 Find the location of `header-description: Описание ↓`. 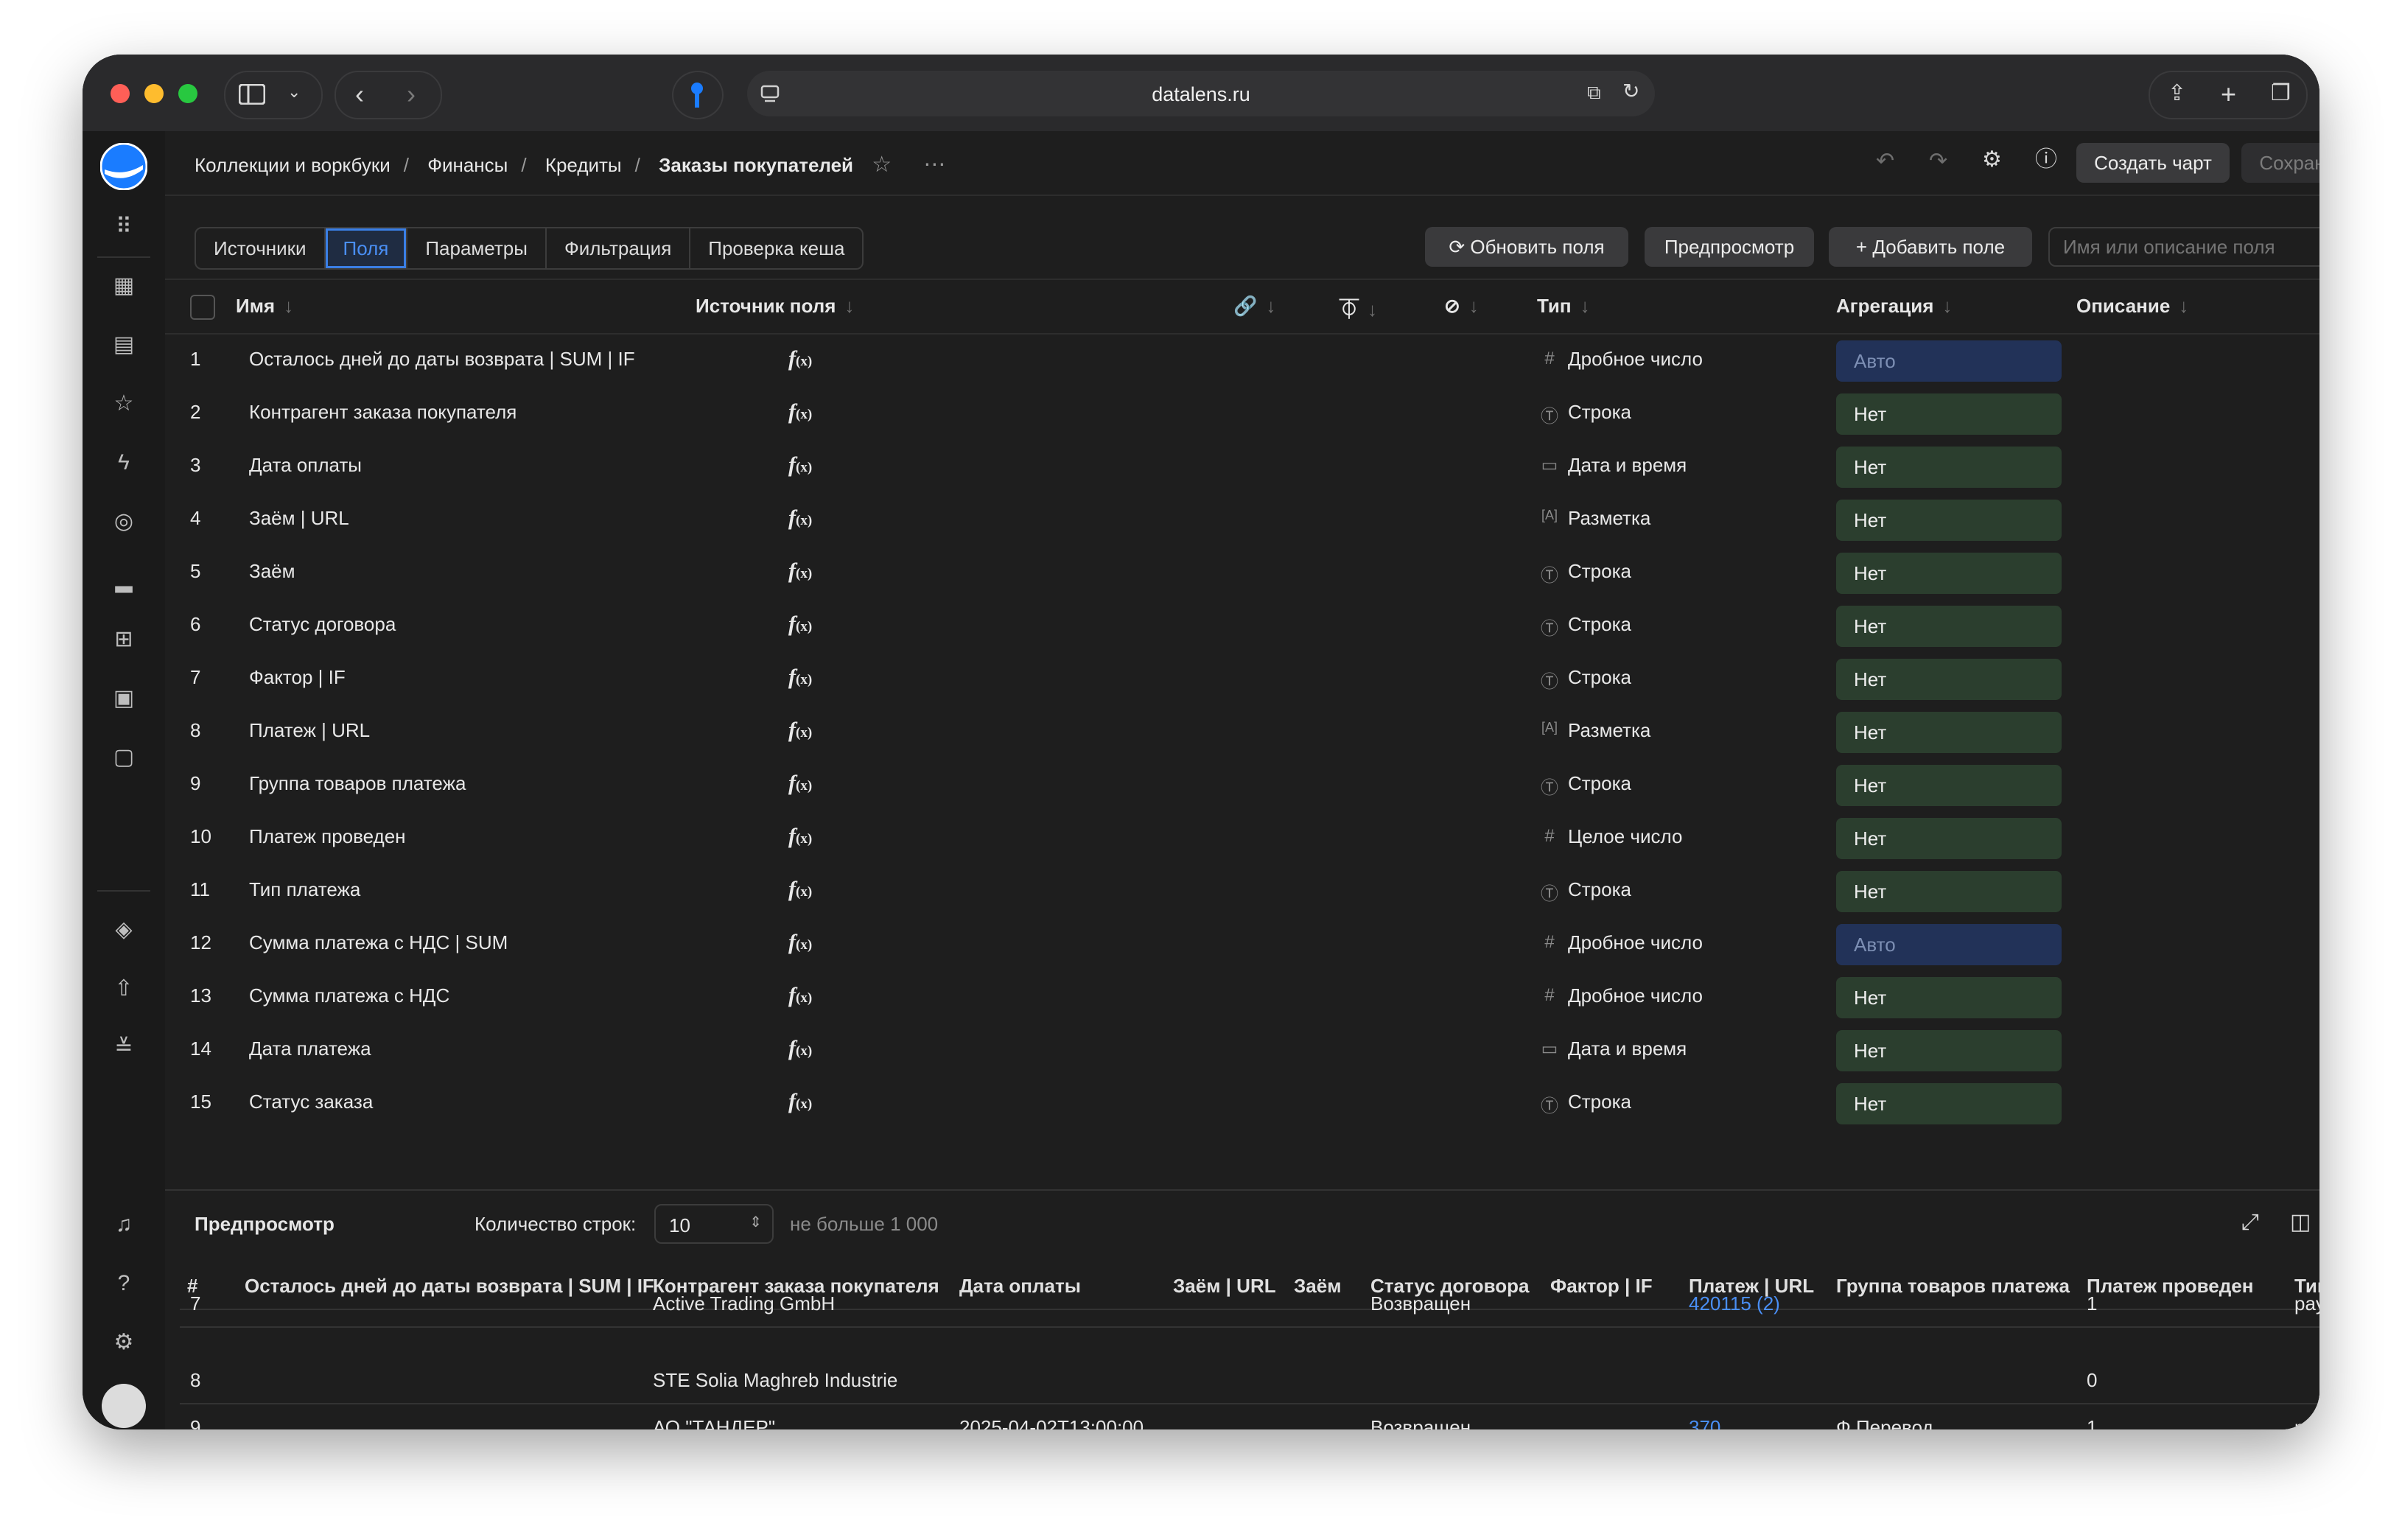

header-description: Описание ↓ is located at coordinates (2132, 306).